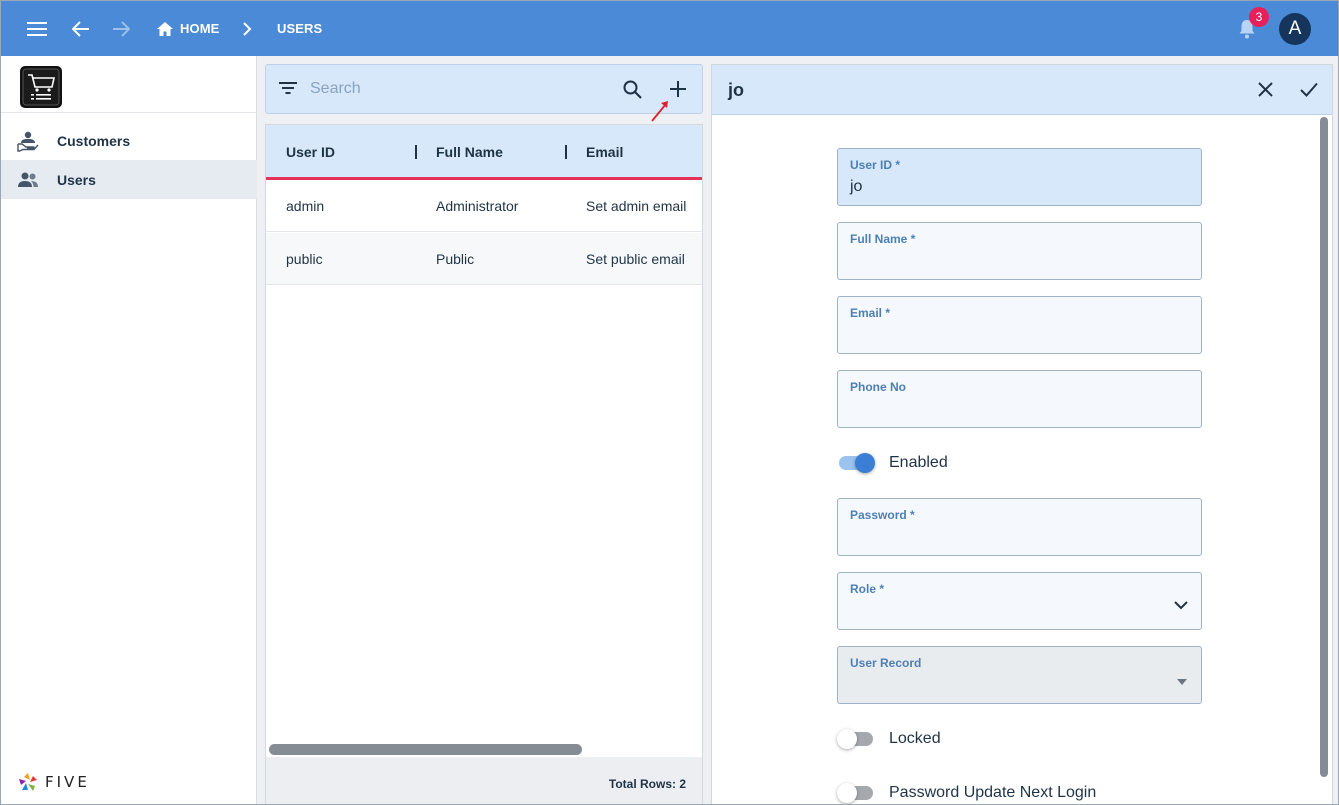 The image size is (1339, 805). What do you see at coordinates (484, 780) in the screenshot?
I see `list-footer: Total Rows: 2` at bounding box center [484, 780].